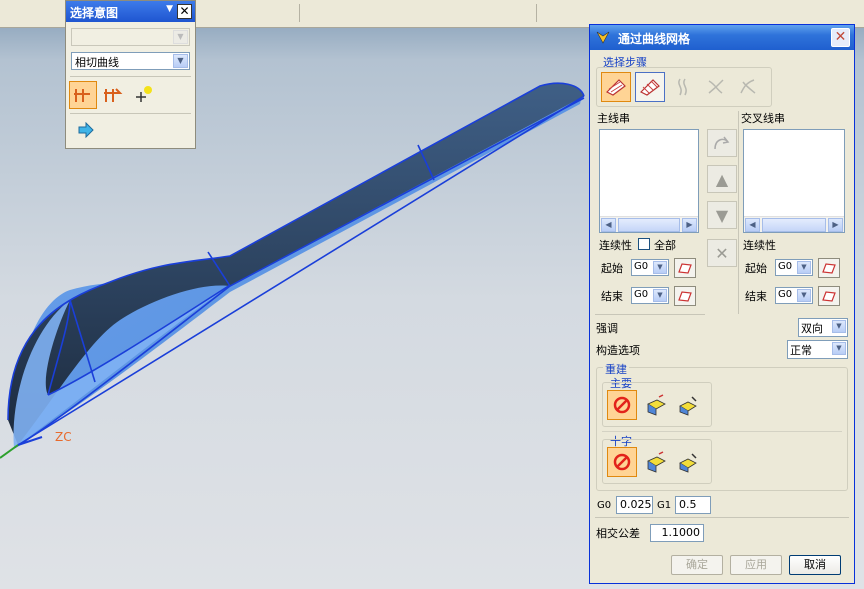  Describe the element at coordinates (63, 437) in the screenshot. I see `zc-axis-label: ZC` at that location.